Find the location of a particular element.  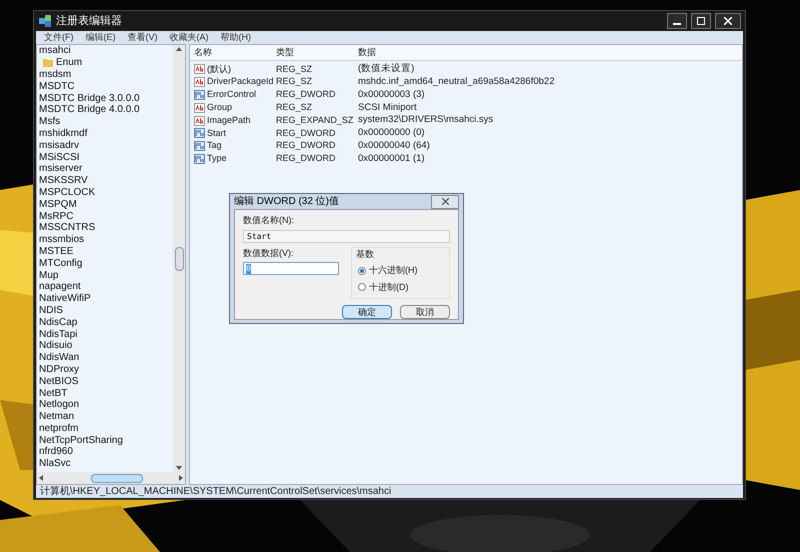

value-name: Start is located at coordinates (216, 133).